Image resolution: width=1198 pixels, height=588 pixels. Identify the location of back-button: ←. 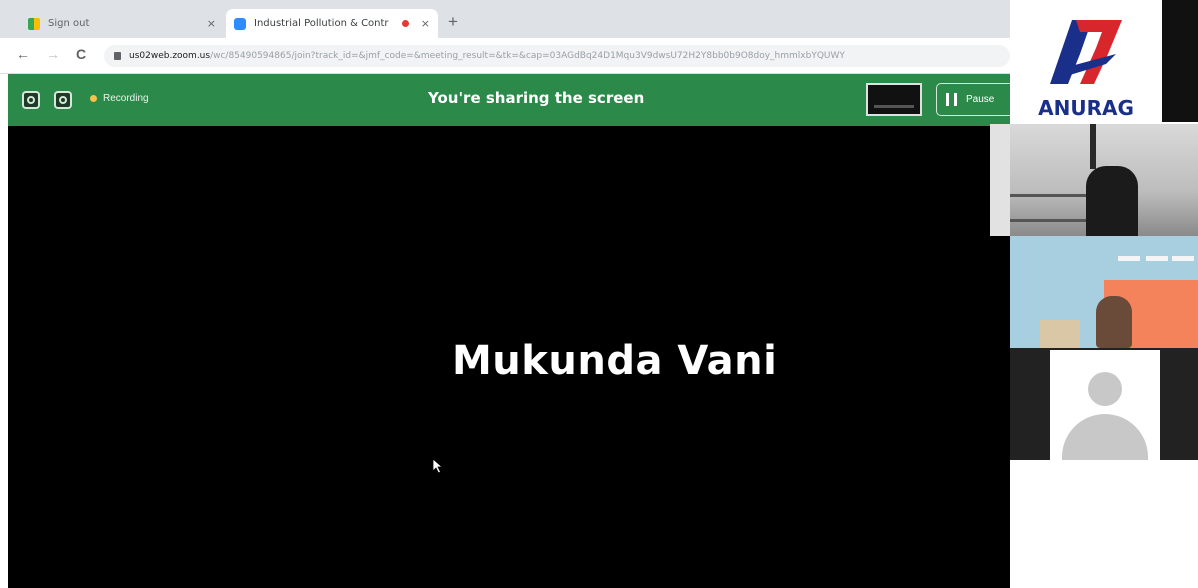
(23, 54).